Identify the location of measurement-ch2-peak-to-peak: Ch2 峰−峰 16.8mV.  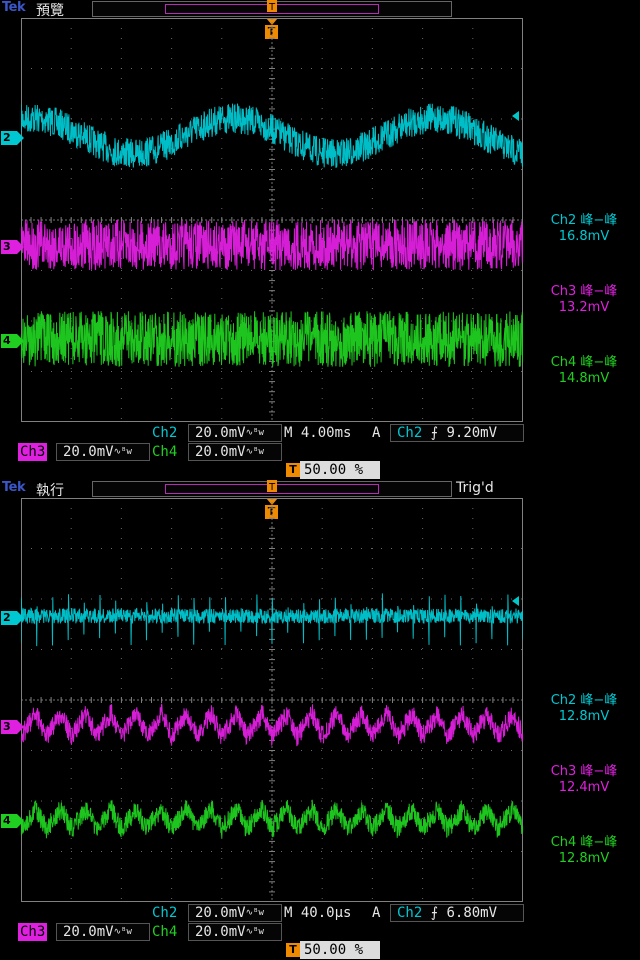
(584, 229).